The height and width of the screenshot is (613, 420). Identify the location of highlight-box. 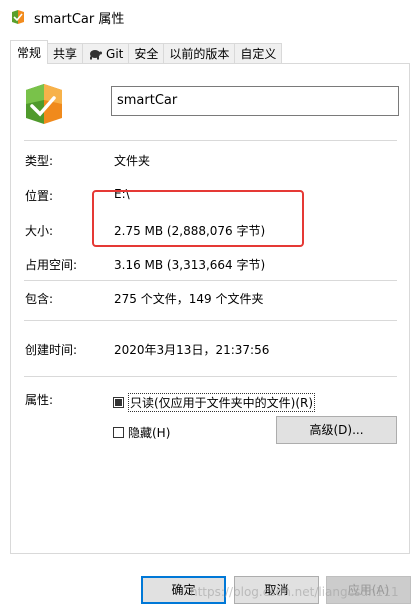
(198, 218).